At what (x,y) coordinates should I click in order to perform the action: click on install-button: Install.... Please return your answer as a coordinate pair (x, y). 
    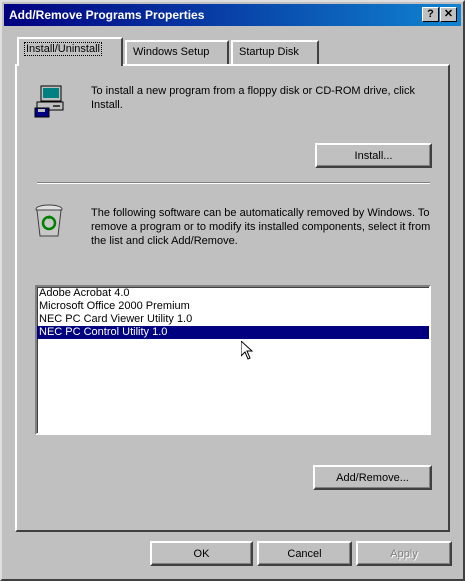
    Looking at the image, I should click on (373, 155).